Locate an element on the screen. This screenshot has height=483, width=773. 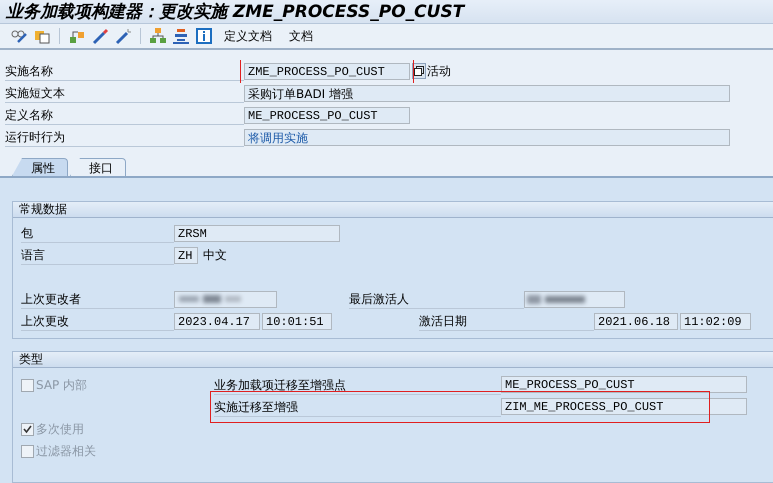
input-field: 10:01:51 is located at coordinates (297, 321).